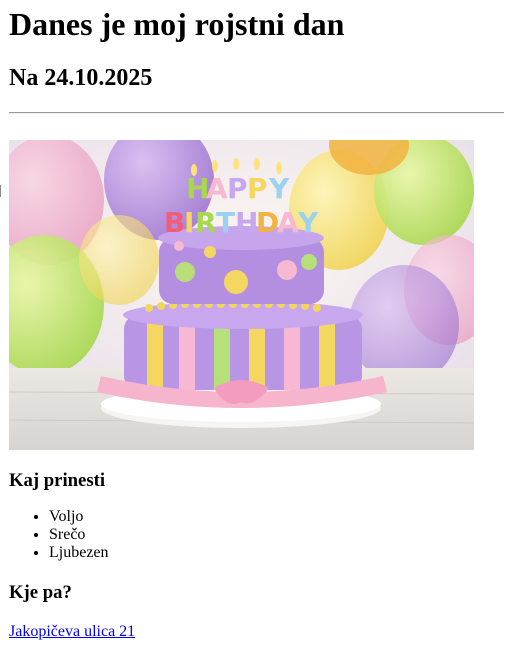 This screenshot has width=505, height=663. What do you see at coordinates (40, 592) in the screenshot?
I see `location-section-heading: Kje pa?` at bounding box center [40, 592].